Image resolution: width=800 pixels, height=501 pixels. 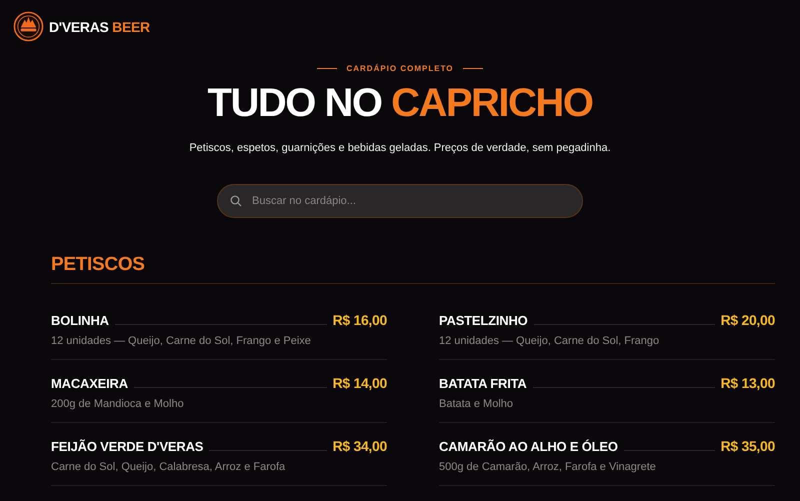 I want to click on item-name: BATATA FRITA, so click(x=483, y=383).